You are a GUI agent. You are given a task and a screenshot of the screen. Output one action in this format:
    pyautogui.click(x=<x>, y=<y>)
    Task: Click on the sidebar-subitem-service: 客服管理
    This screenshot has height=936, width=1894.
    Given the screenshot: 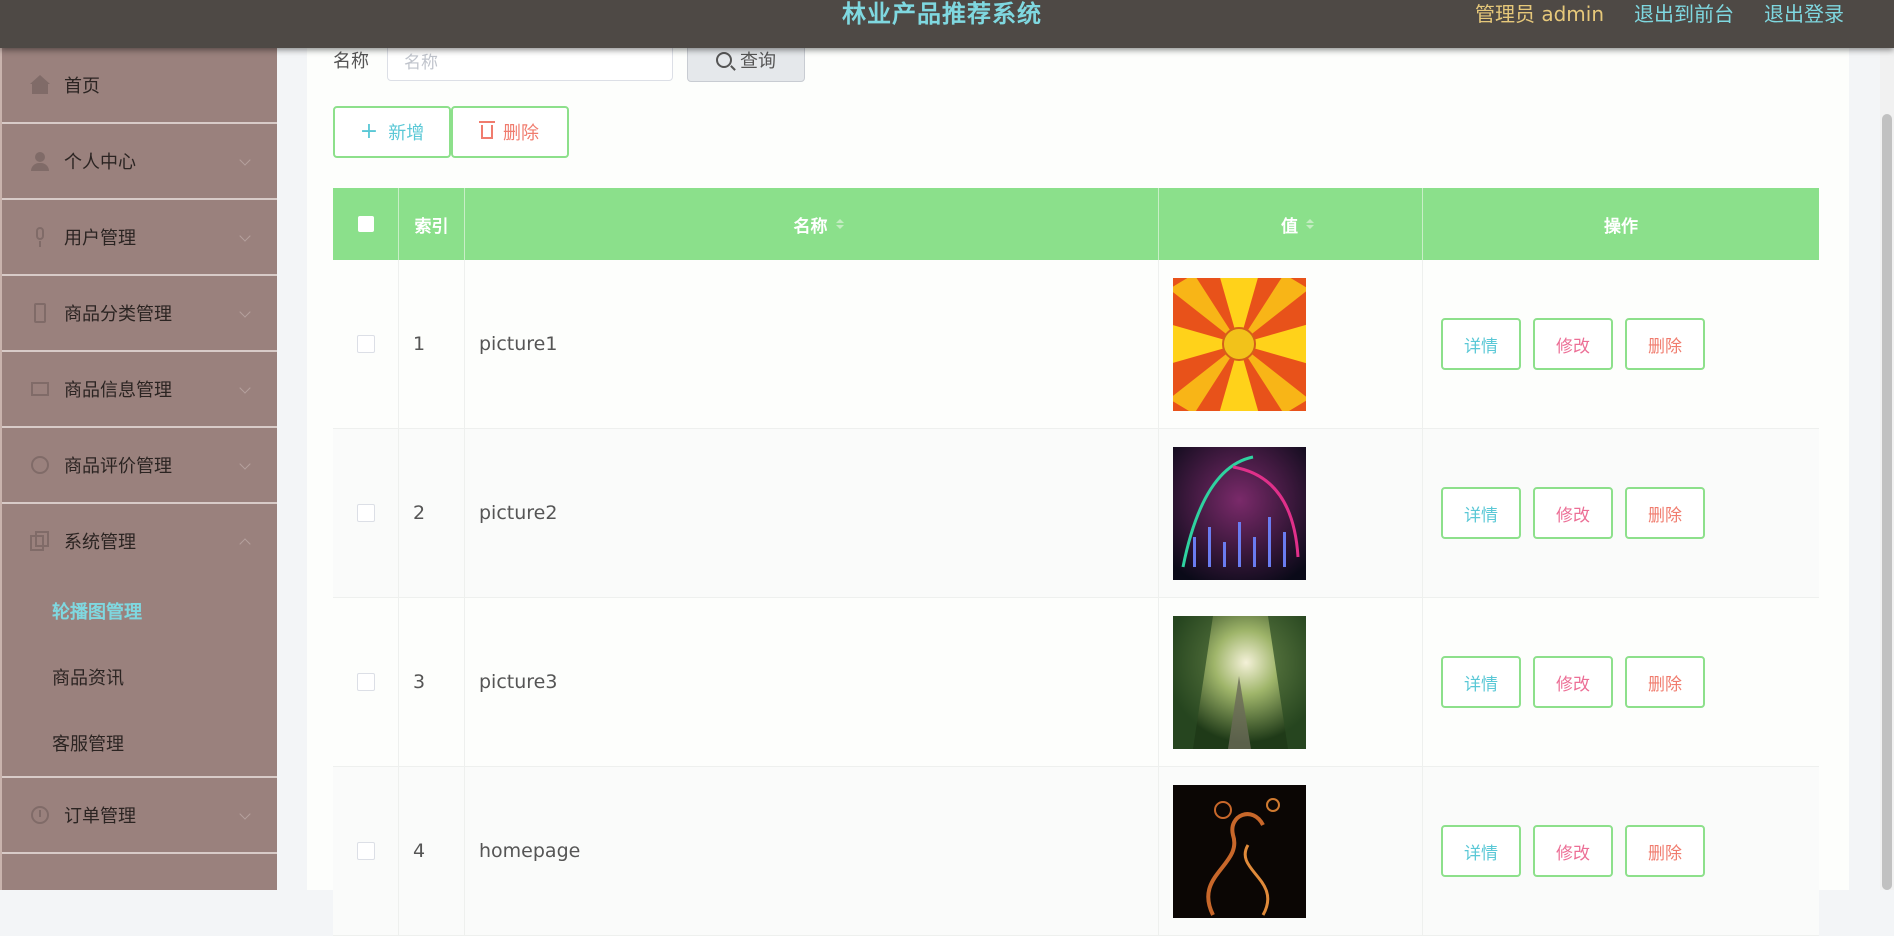 What is the action you would take?
    pyautogui.click(x=139, y=743)
    